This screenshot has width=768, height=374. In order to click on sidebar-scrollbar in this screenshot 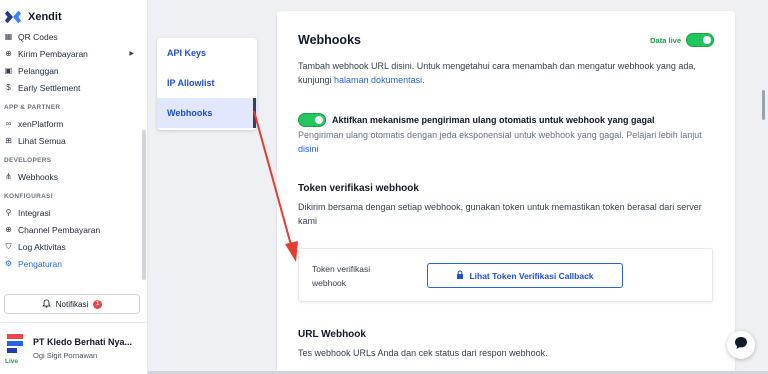, I will do `click(144, 205)`.